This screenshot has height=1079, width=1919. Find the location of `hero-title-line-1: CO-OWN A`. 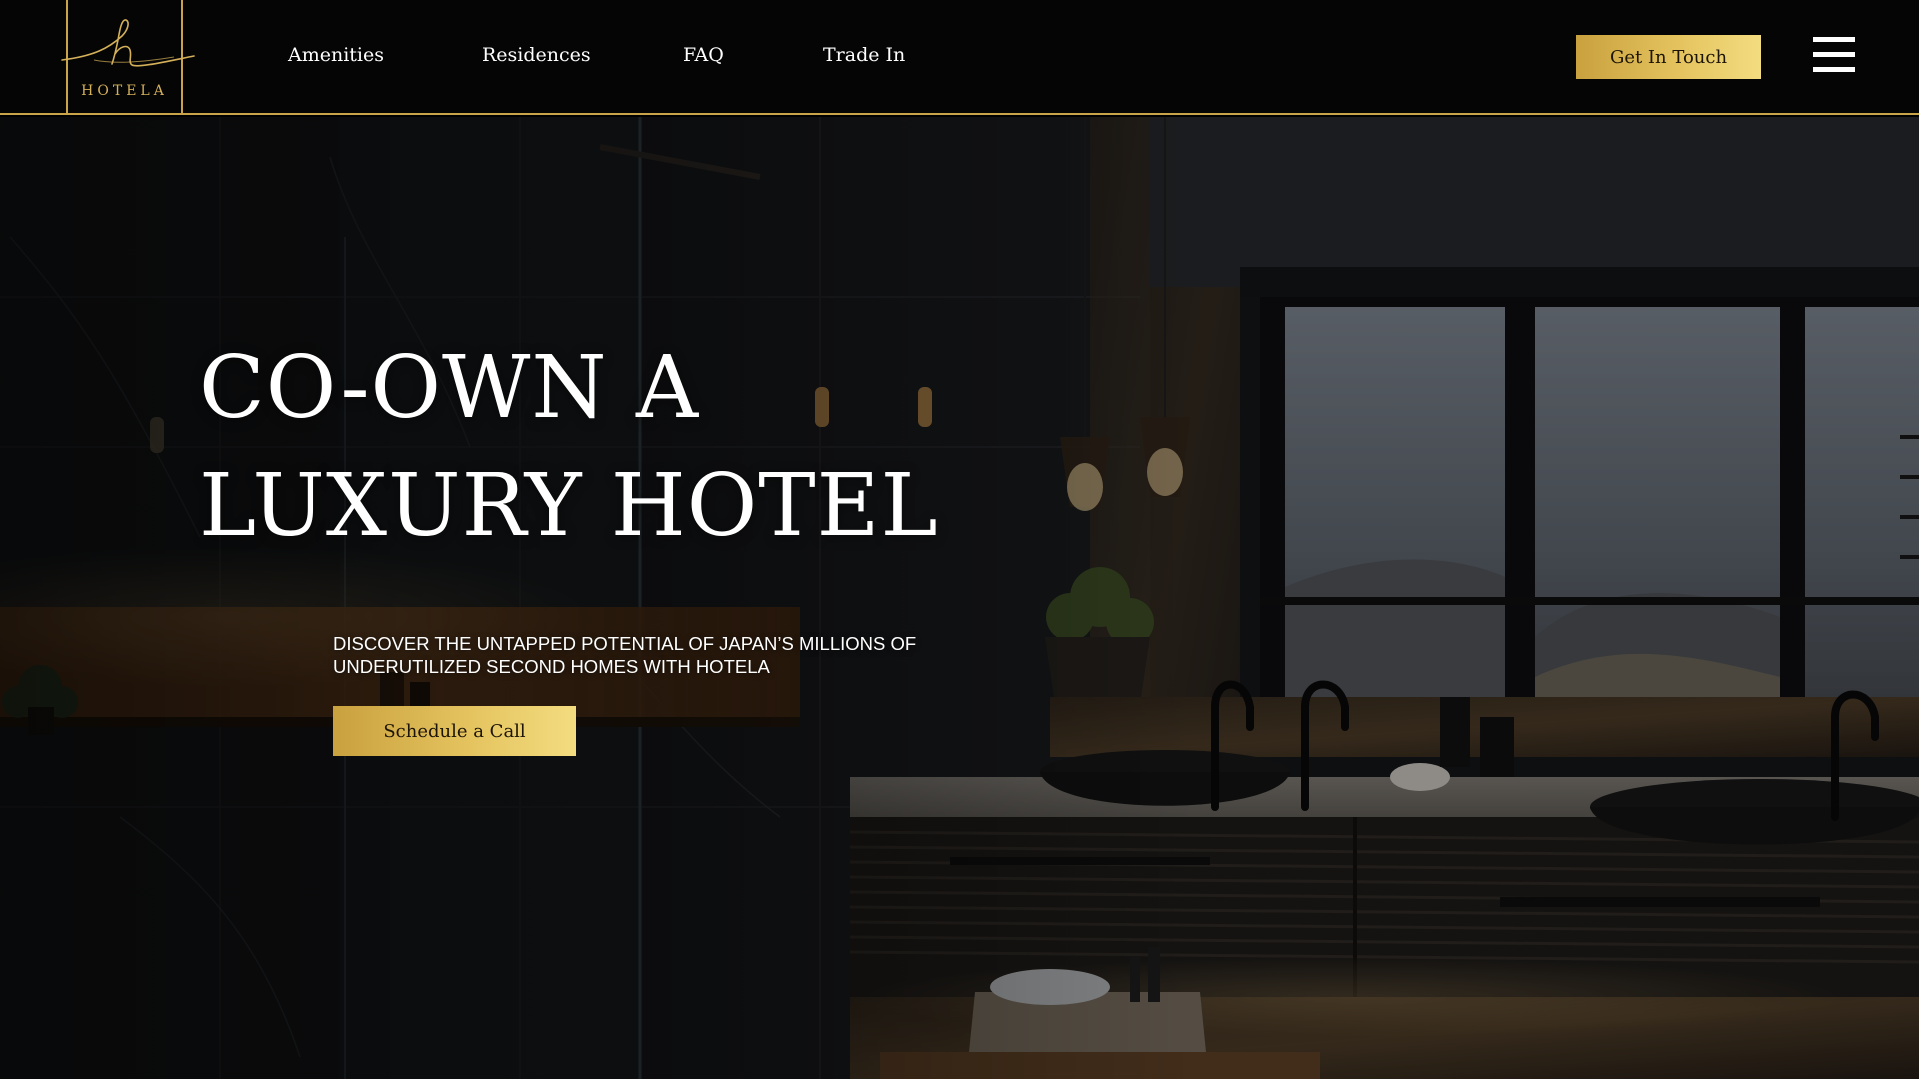

hero-title-line-1: CO-OWN A is located at coordinates (449, 388).